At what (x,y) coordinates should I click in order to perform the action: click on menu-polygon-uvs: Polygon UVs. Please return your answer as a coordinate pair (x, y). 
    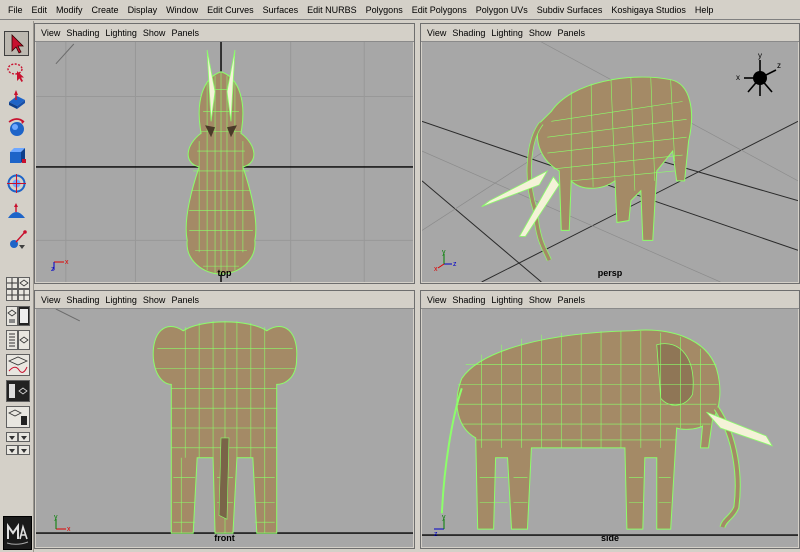
    Looking at the image, I should click on (502, 10).